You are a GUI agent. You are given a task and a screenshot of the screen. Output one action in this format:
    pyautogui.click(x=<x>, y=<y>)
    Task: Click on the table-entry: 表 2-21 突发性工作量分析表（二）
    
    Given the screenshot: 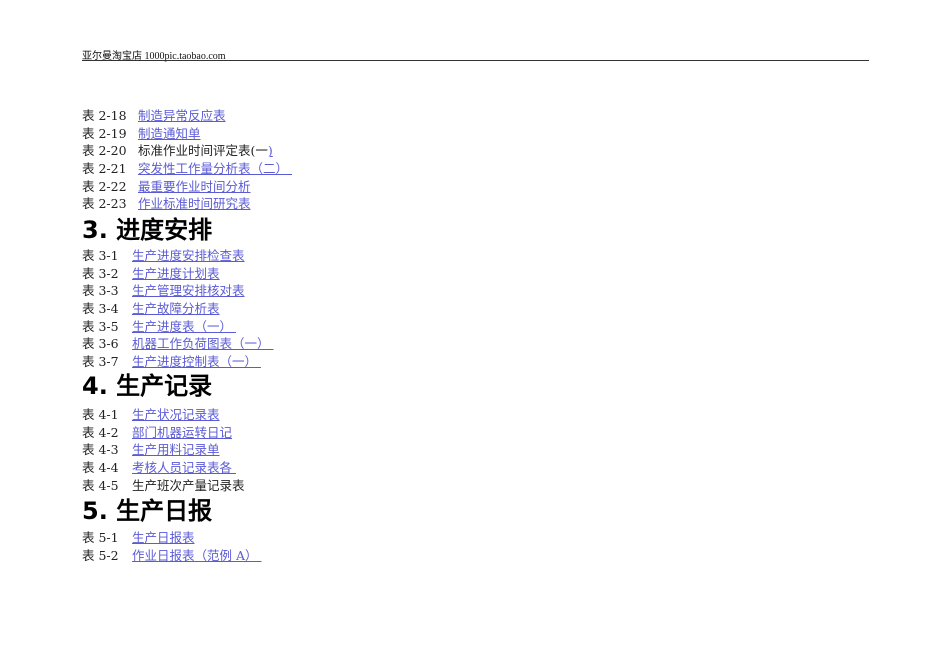 What is the action you would take?
    pyautogui.click(x=187, y=169)
    